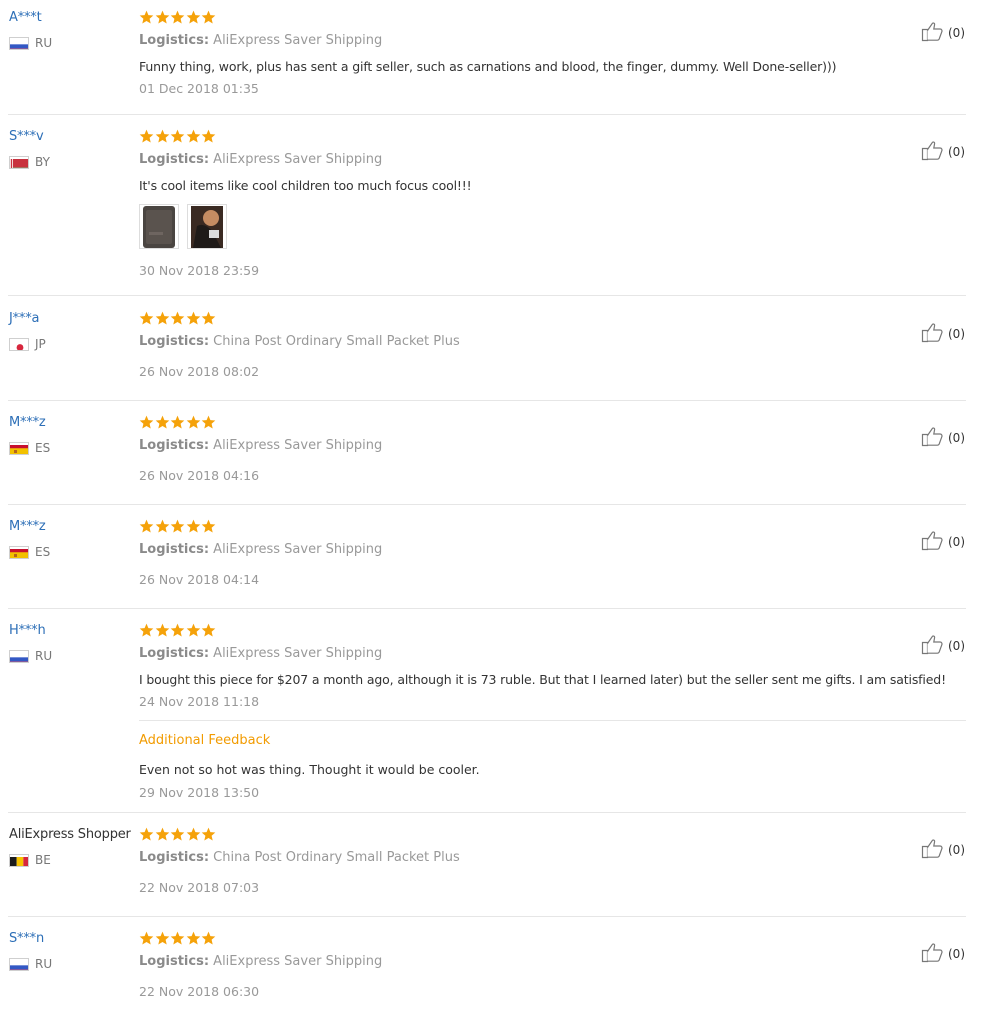  What do you see at coordinates (30, 18) in the screenshot?
I see `reviewer-name: A***t` at bounding box center [30, 18].